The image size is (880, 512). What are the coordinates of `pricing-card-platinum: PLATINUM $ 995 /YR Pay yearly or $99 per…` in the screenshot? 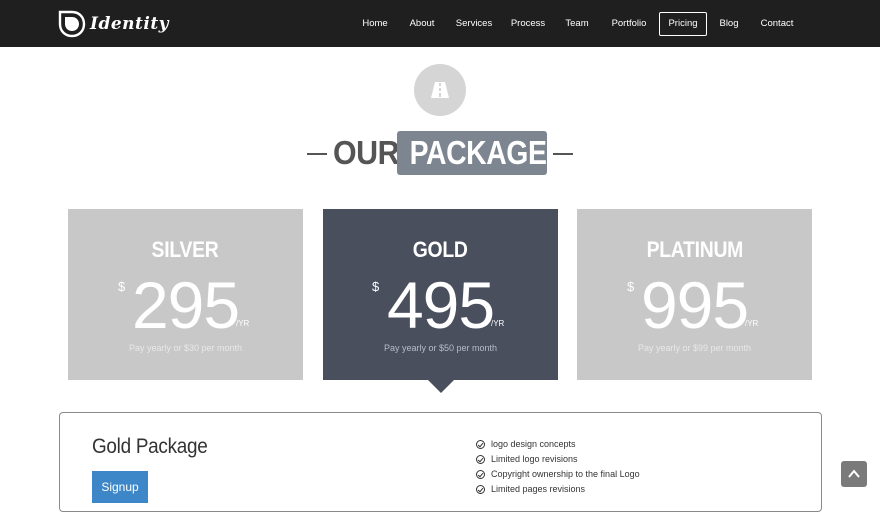 It's located at (694, 294).